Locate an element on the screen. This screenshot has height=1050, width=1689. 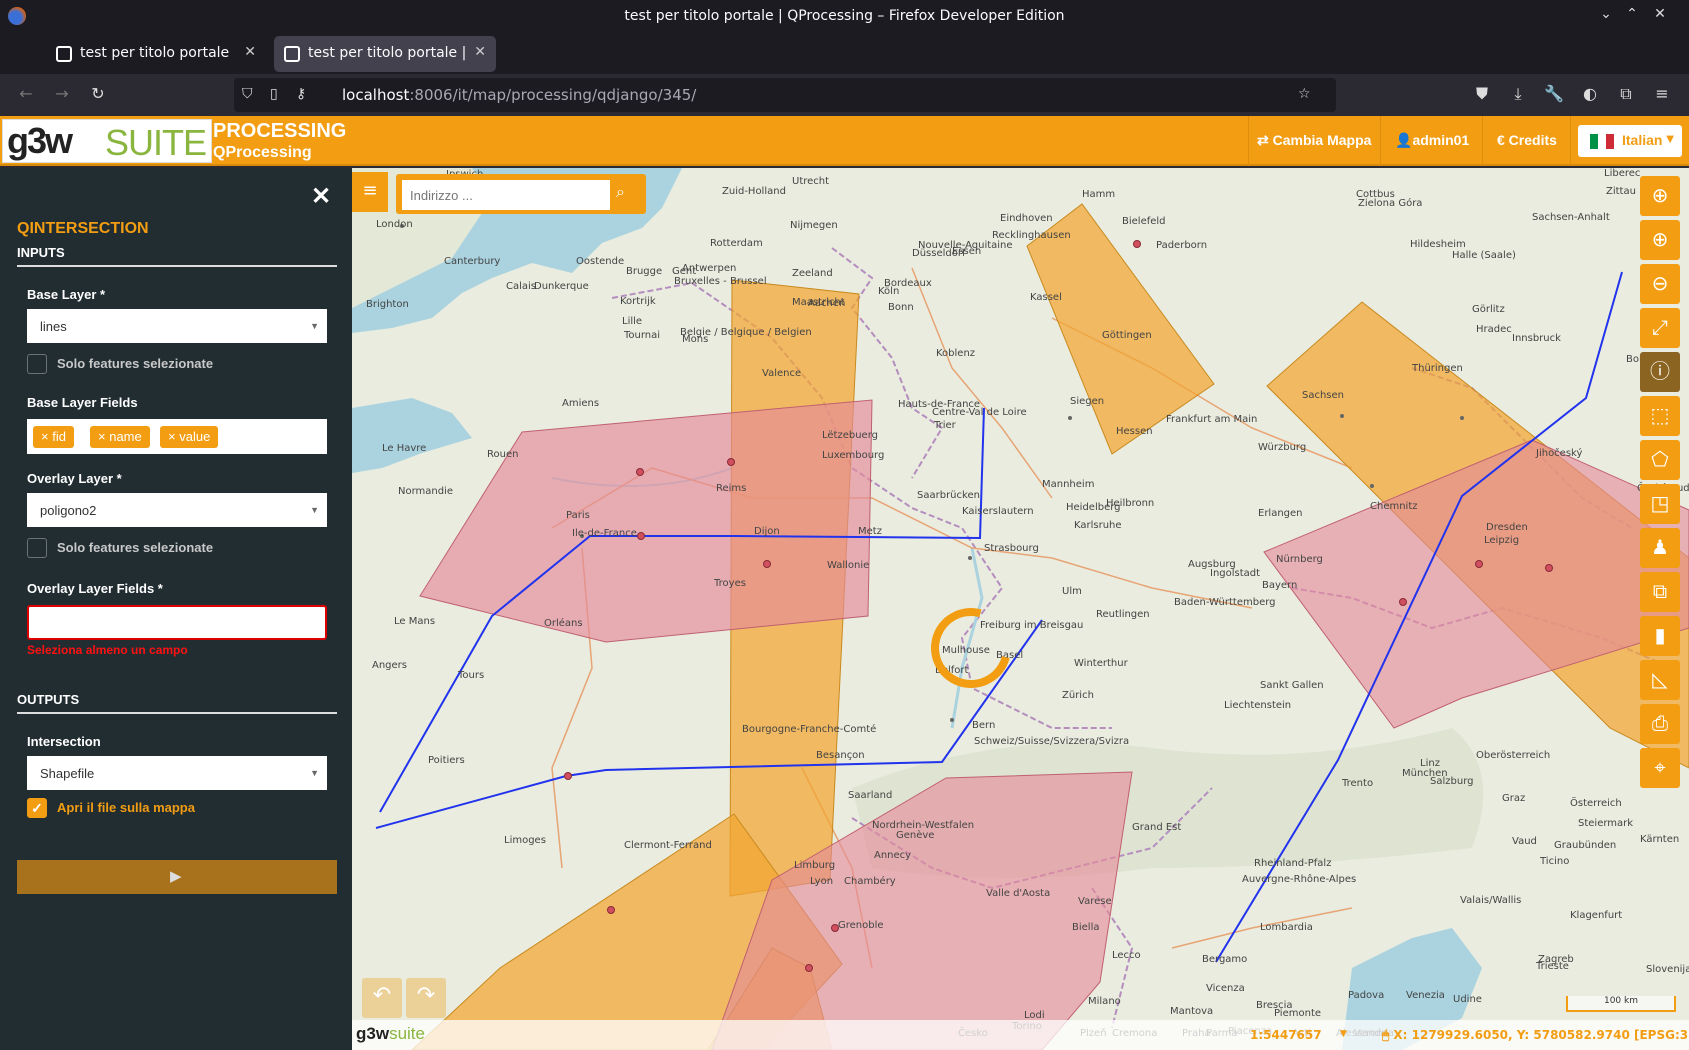
chevron-down-icon: ⌄ is located at coordinates (1606, 16).